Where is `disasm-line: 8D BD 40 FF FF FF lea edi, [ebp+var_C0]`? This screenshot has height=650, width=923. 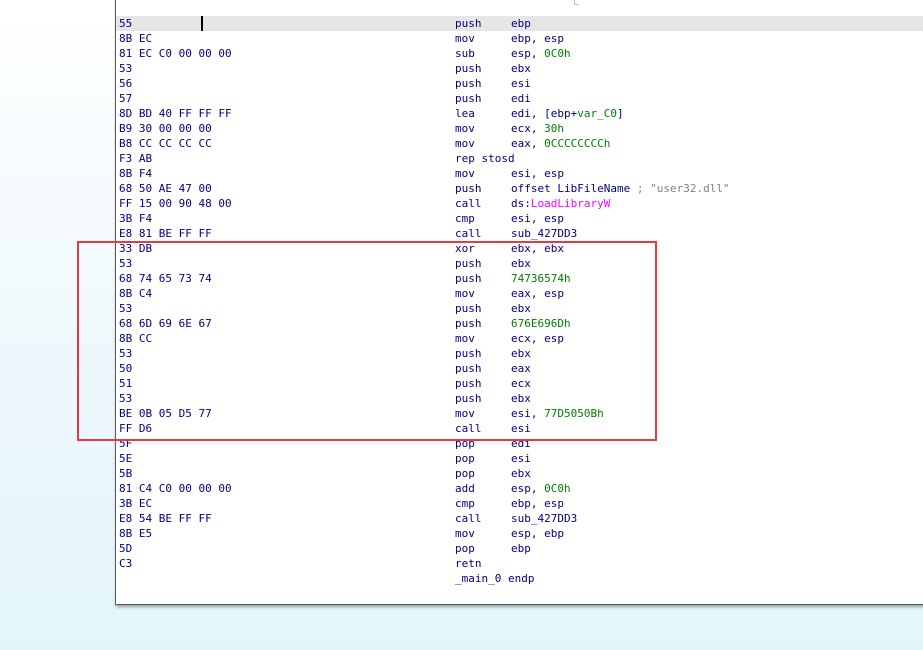 disasm-line: 8D BD 40 FF FF FF lea edi, [ebp+var_C0] is located at coordinates (519, 113).